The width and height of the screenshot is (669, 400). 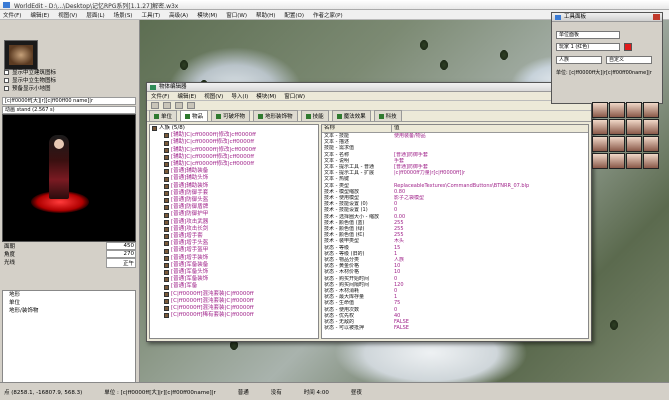 What do you see at coordinates (70, 254) in the screenshot?
I see `stat-angle: 角度 270` at bounding box center [70, 254].